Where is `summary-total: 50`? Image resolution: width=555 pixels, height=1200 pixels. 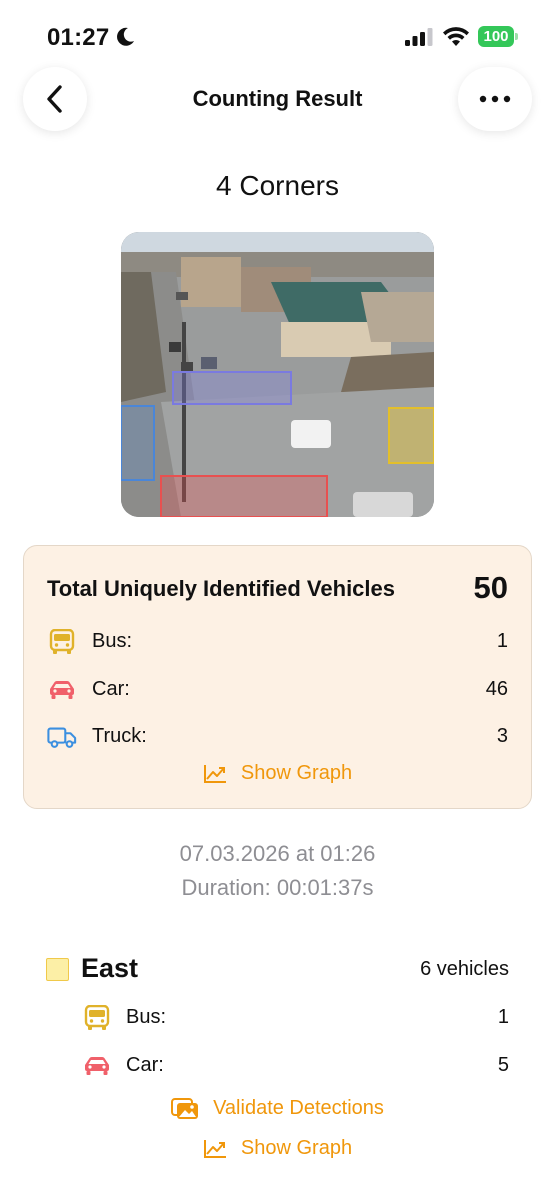 summary-total: 50 is located at coordinates (490, 587).